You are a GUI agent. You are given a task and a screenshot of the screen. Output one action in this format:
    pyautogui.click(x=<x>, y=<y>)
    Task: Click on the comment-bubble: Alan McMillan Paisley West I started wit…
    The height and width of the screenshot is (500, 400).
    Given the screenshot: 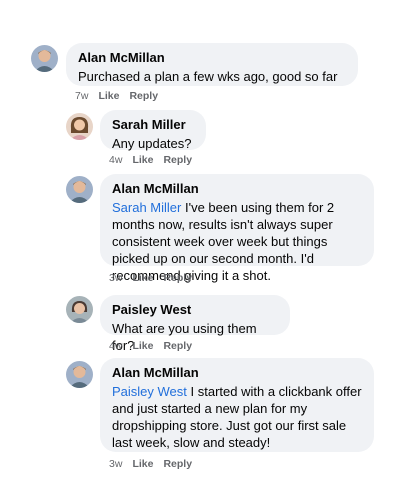 What is the action you would take?
    pyautogui.click(x=237, y=405)
    